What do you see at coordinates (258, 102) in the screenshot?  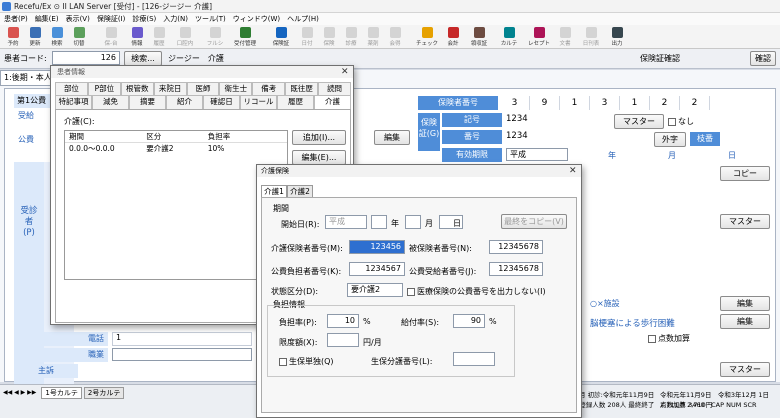 I see `tab-row2-5: リコール` at bounding box center [258, 102].